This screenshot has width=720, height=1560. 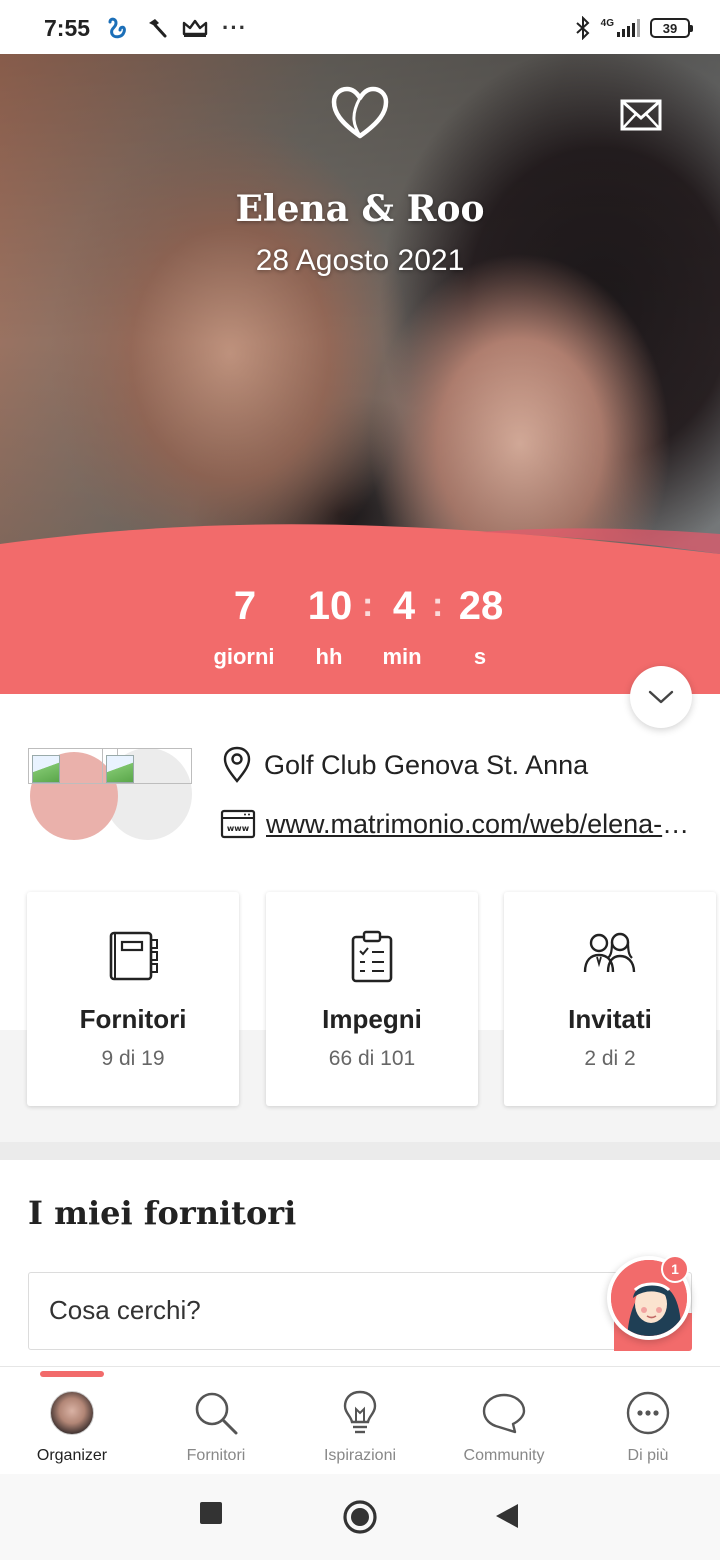 What do you see at coordinates (147, 766) in the screenshot?
I see `broken-image-icon` at bounding box center [147, 766].